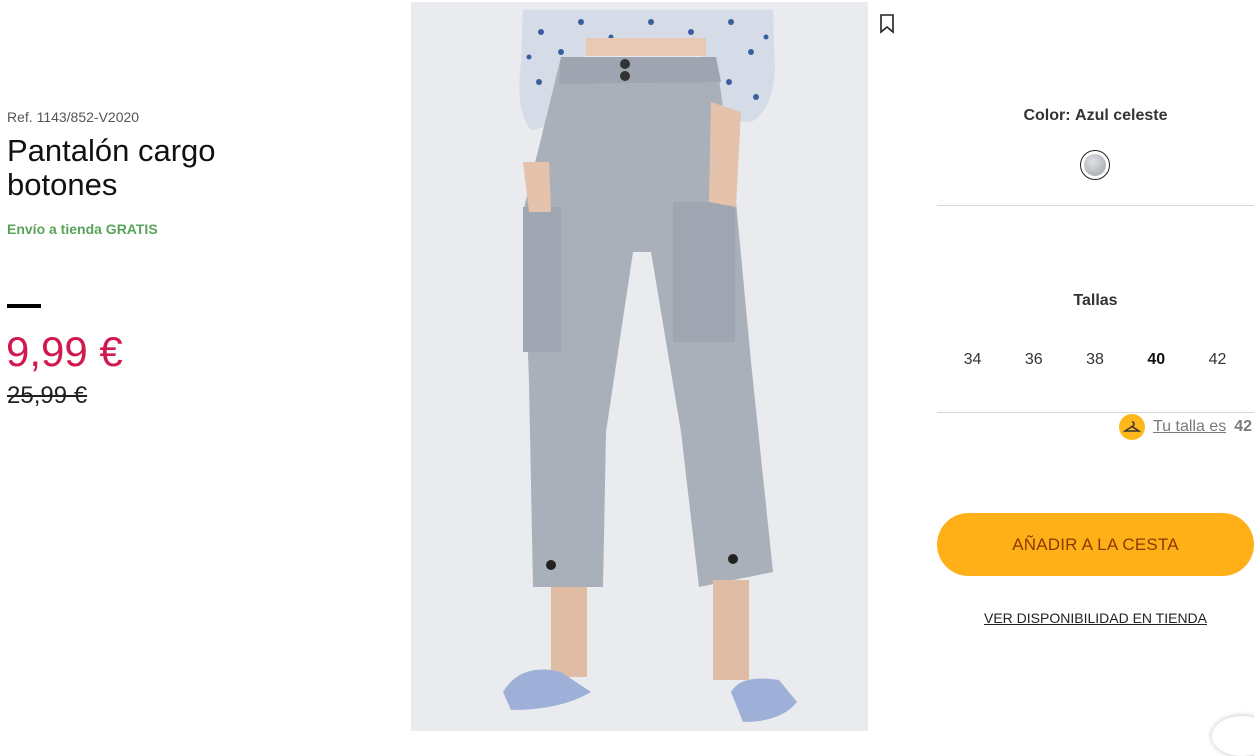 The width and height of the screenshot is (1254, 756). What do you see at coordinates (1095, 300) in the screenshot?
I see `sizes-label: Tallas` at bounding box center [1095, 300].